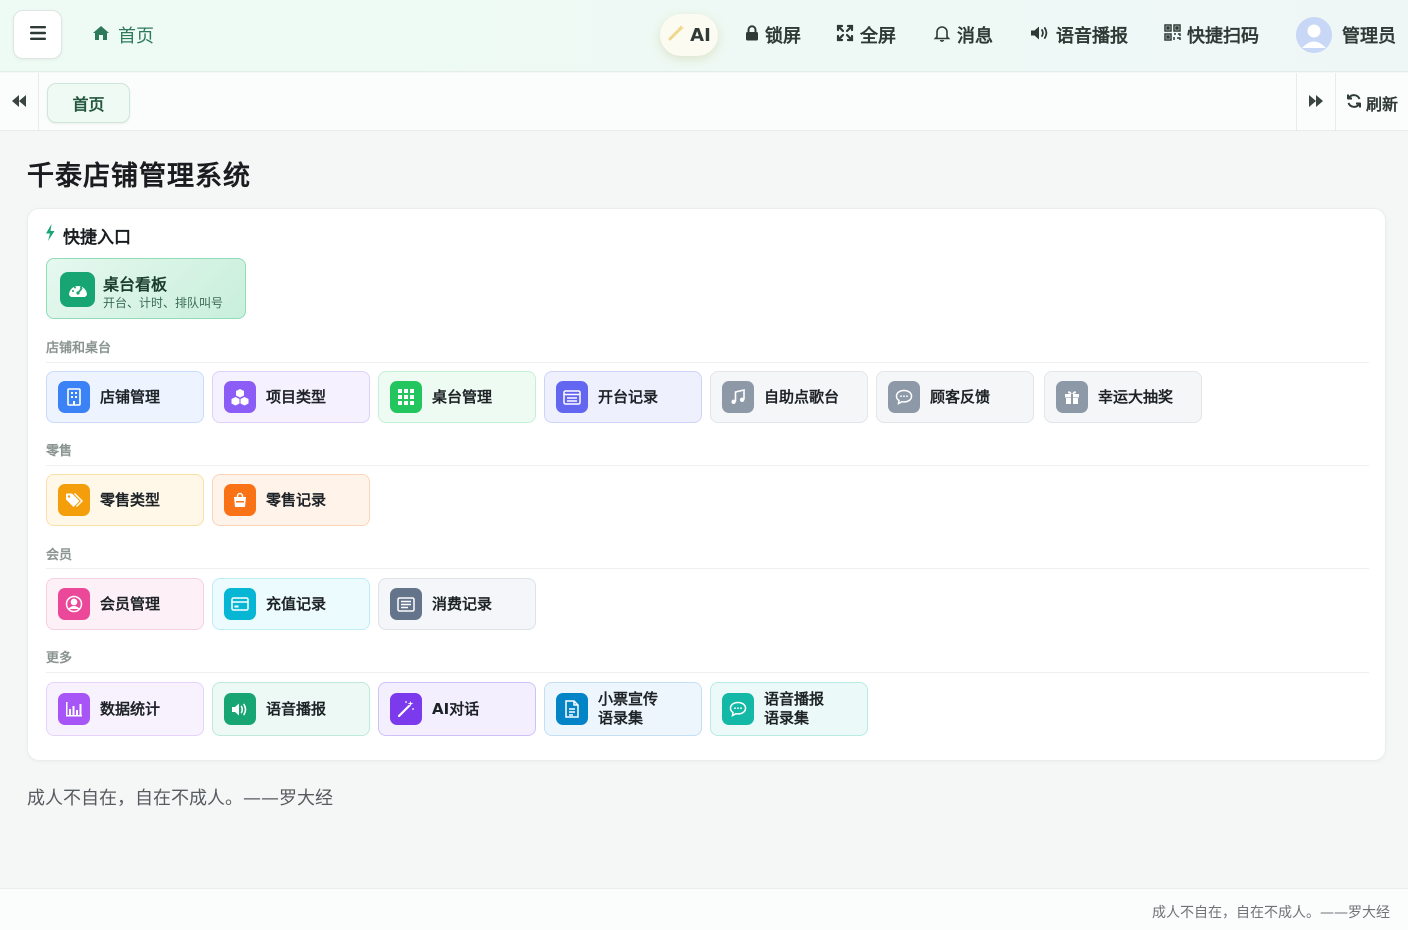  I want to click on menu-toggle-button, so click(37, 34).